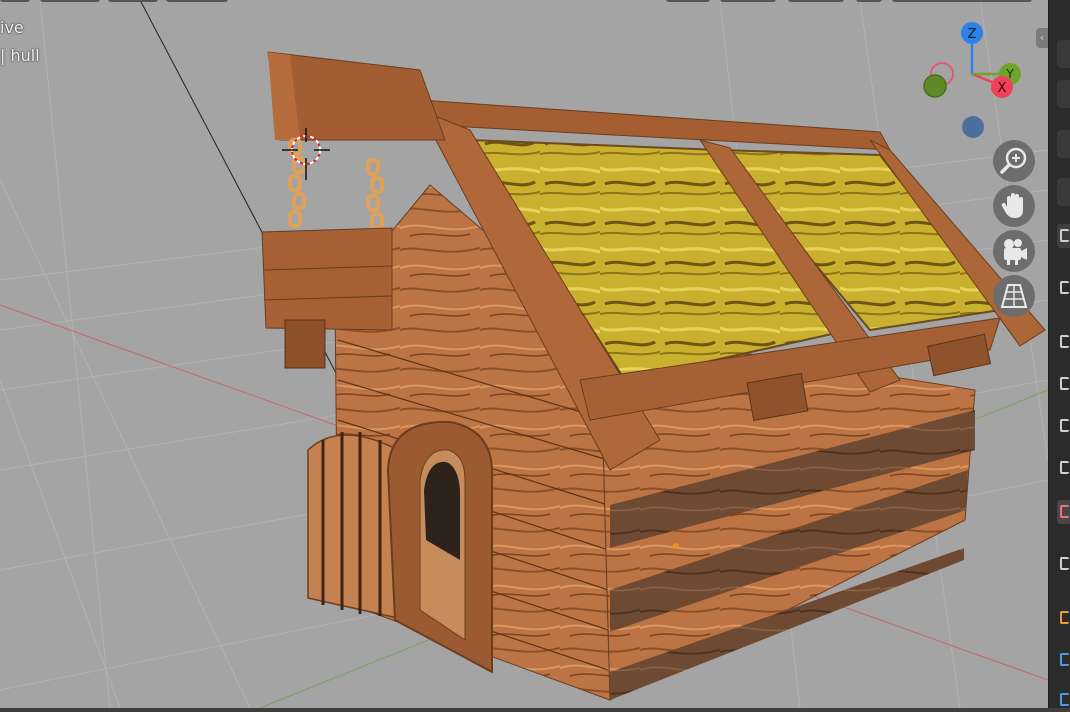 The height and width of the screenshot is (712, 1070). I want to click on object-icon, so click(1064, 511).